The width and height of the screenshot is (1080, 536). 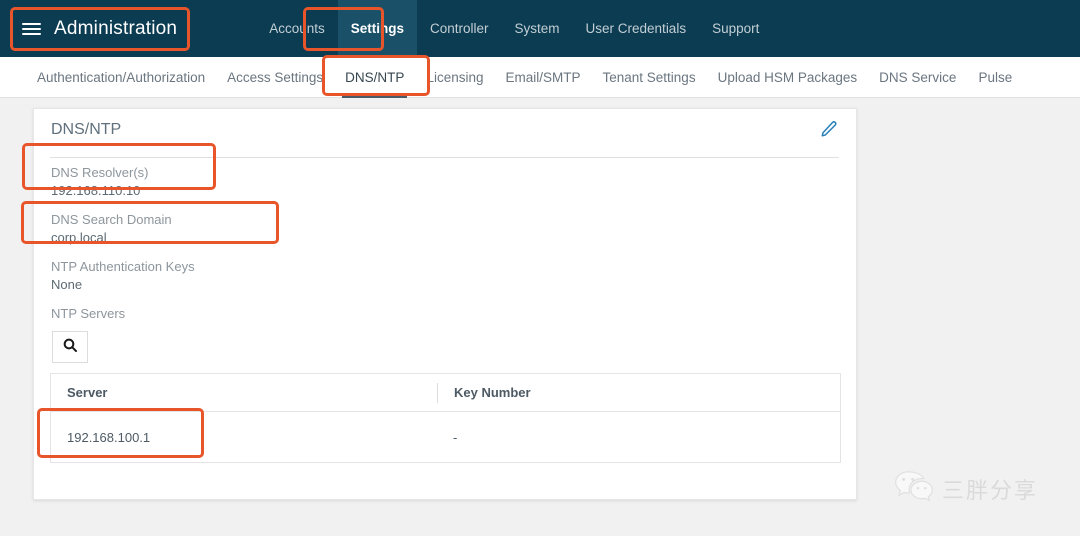 What do you see at coordinates (829, 129) in the screenshot?
I see `pencil-edit-icon` at bounding box center [829, 129].